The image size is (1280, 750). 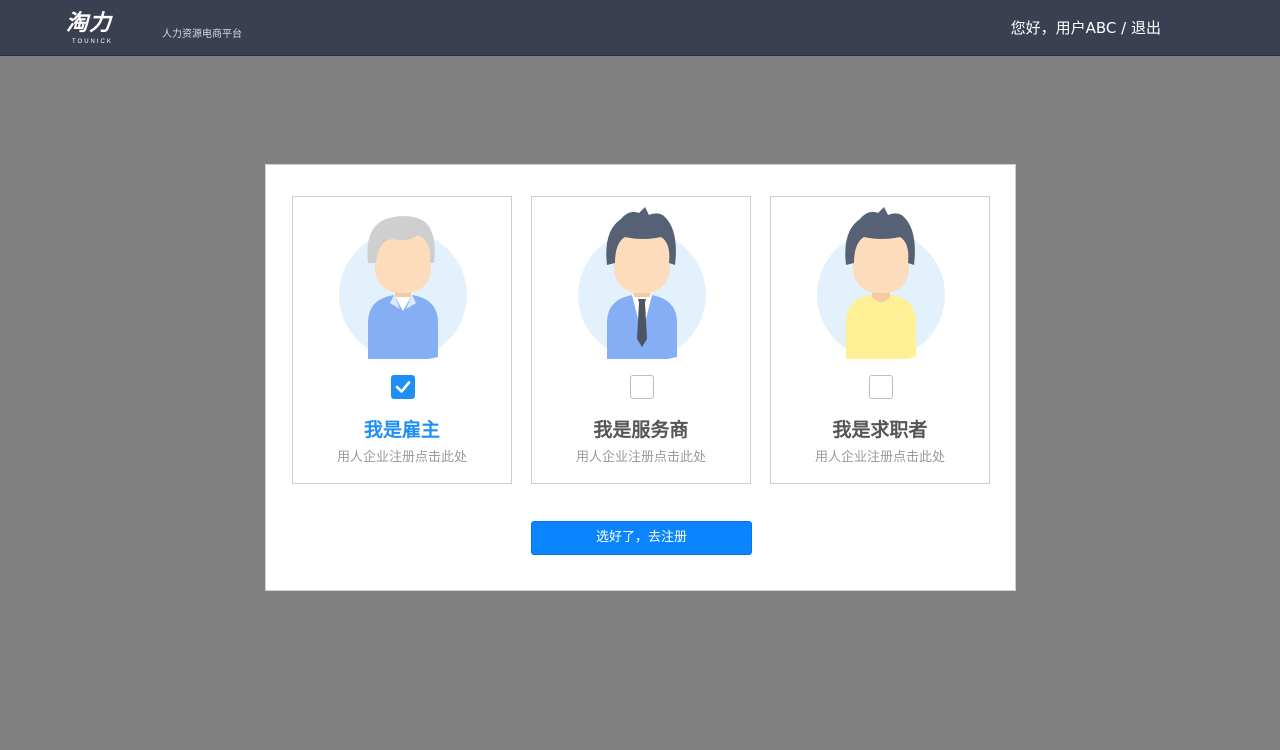 I want to click on logo-subtext: TOUNICK, so click(x=92, y=42).